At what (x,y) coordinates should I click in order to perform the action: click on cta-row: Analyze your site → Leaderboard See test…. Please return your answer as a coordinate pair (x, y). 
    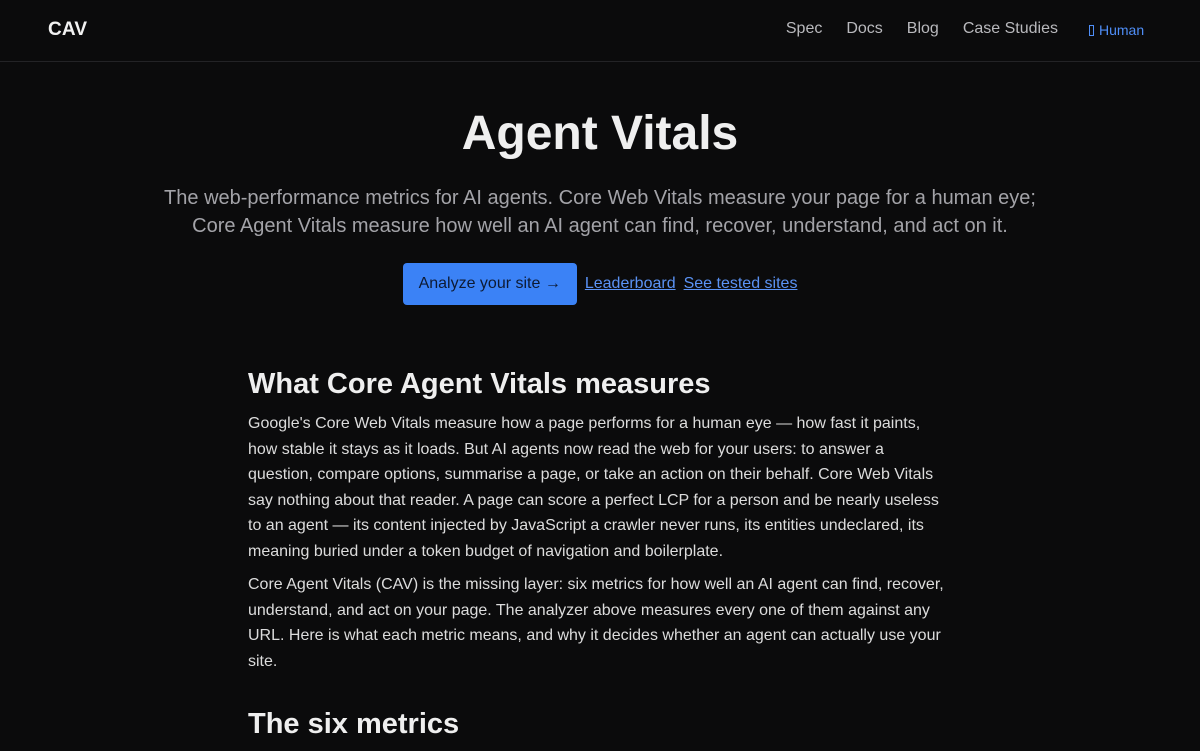
    Looking at the image, I should click on (600, 284).